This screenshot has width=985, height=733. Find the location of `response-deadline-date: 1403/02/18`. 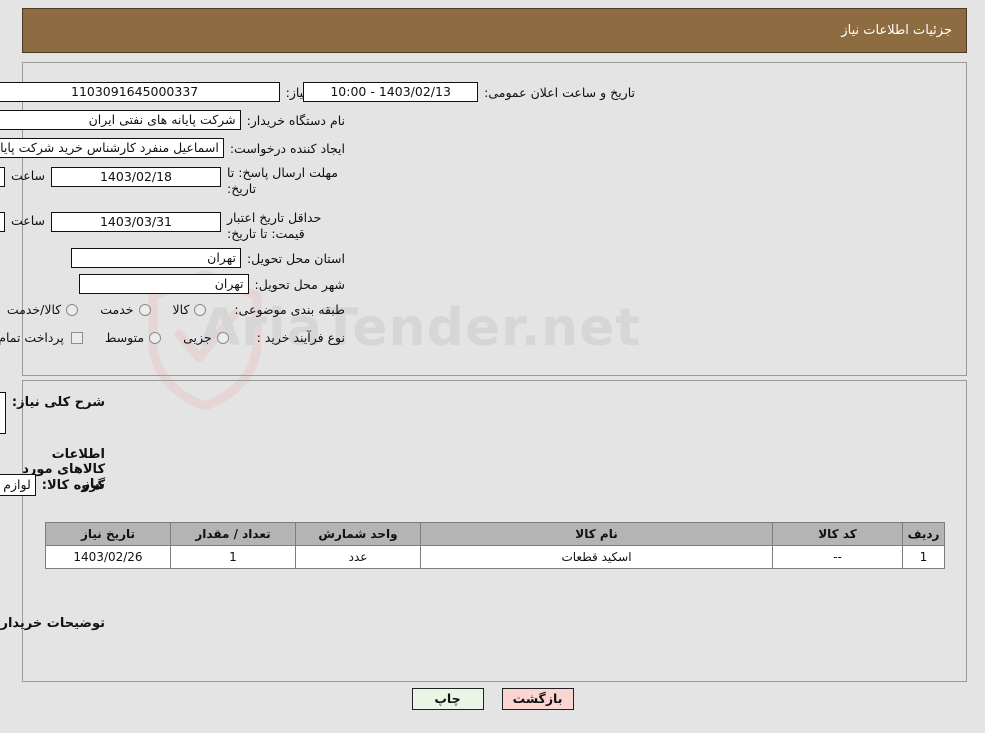

response-deadline-date: 1403/02/18 is located at coordinates (136, 177).